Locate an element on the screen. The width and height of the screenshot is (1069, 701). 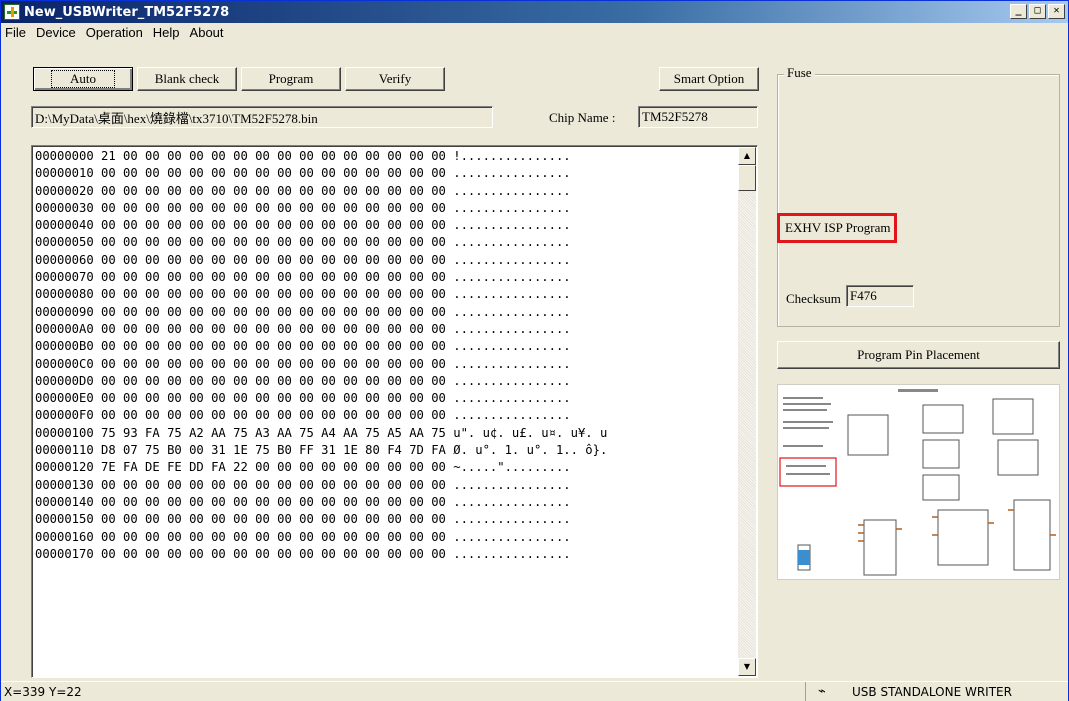
scroll-up-icon: ▲ is located at coordinates (747, 156).